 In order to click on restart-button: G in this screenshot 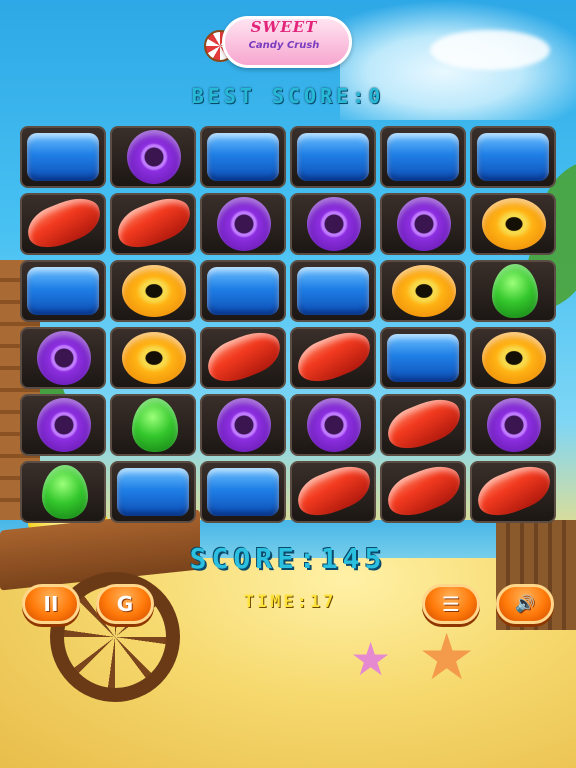, I will do `click(125, 604)`.